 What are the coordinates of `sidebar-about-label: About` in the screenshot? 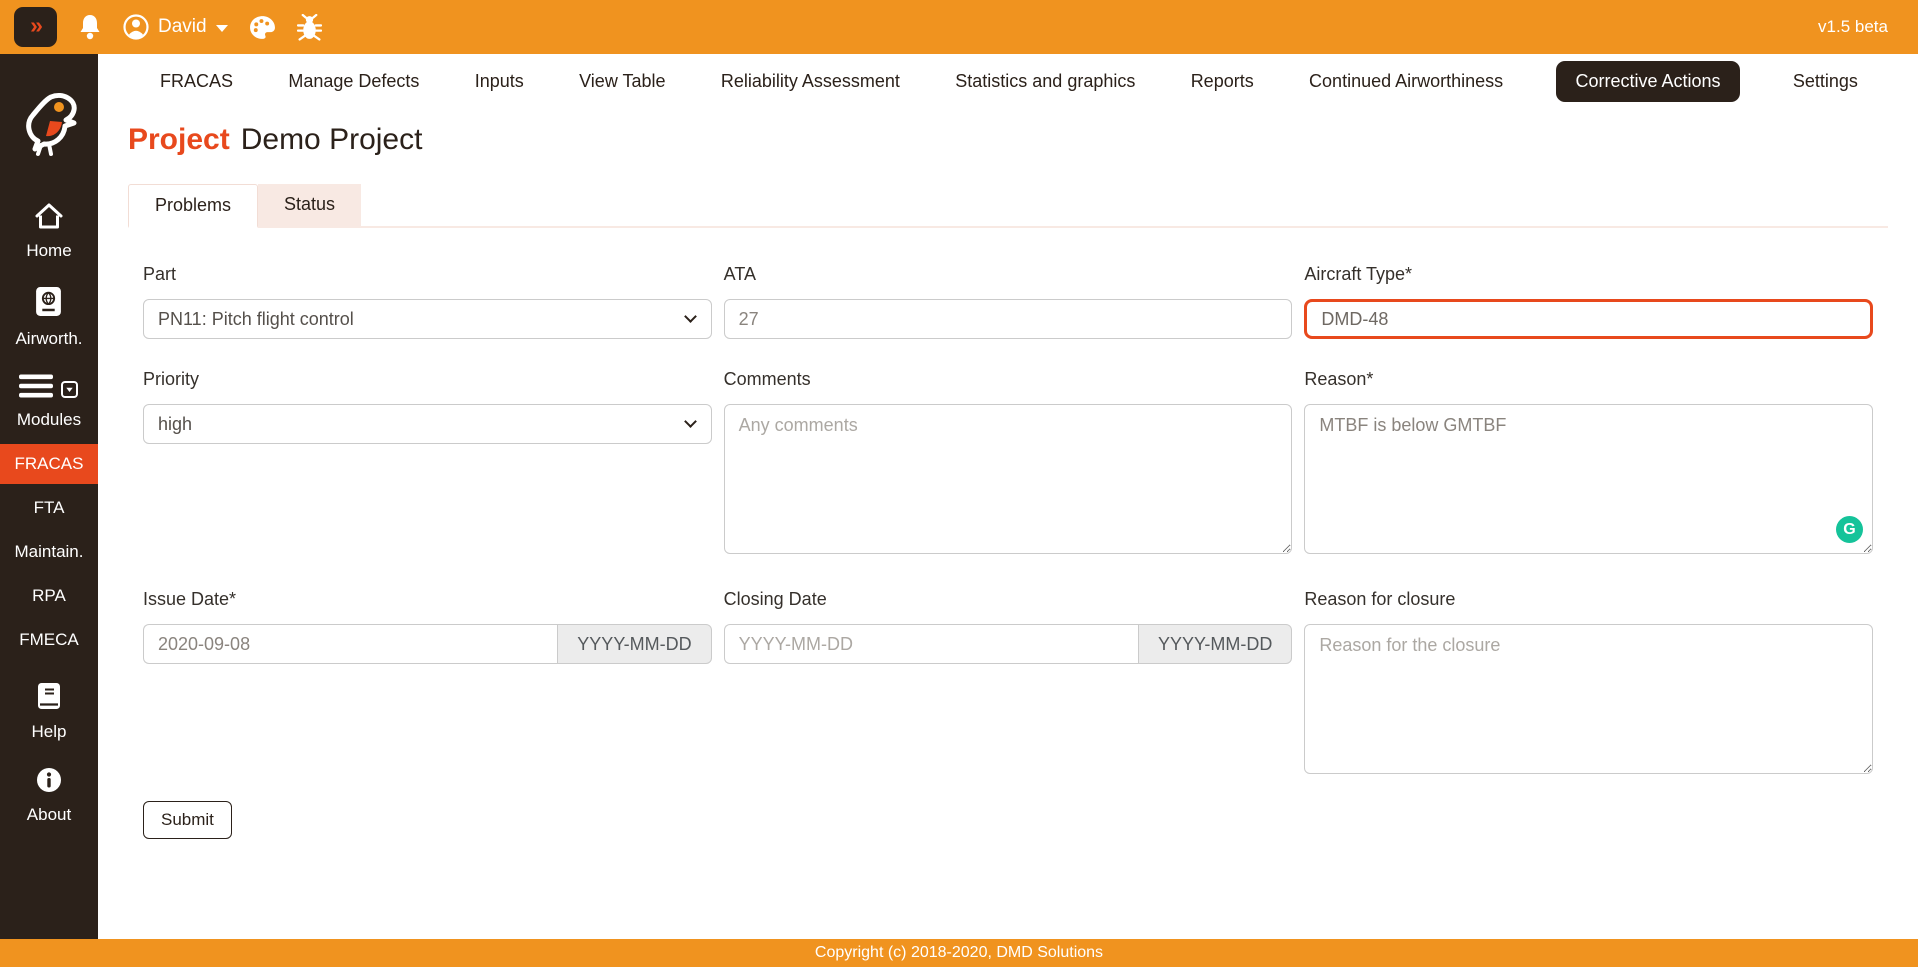 It's located at (49, 814).